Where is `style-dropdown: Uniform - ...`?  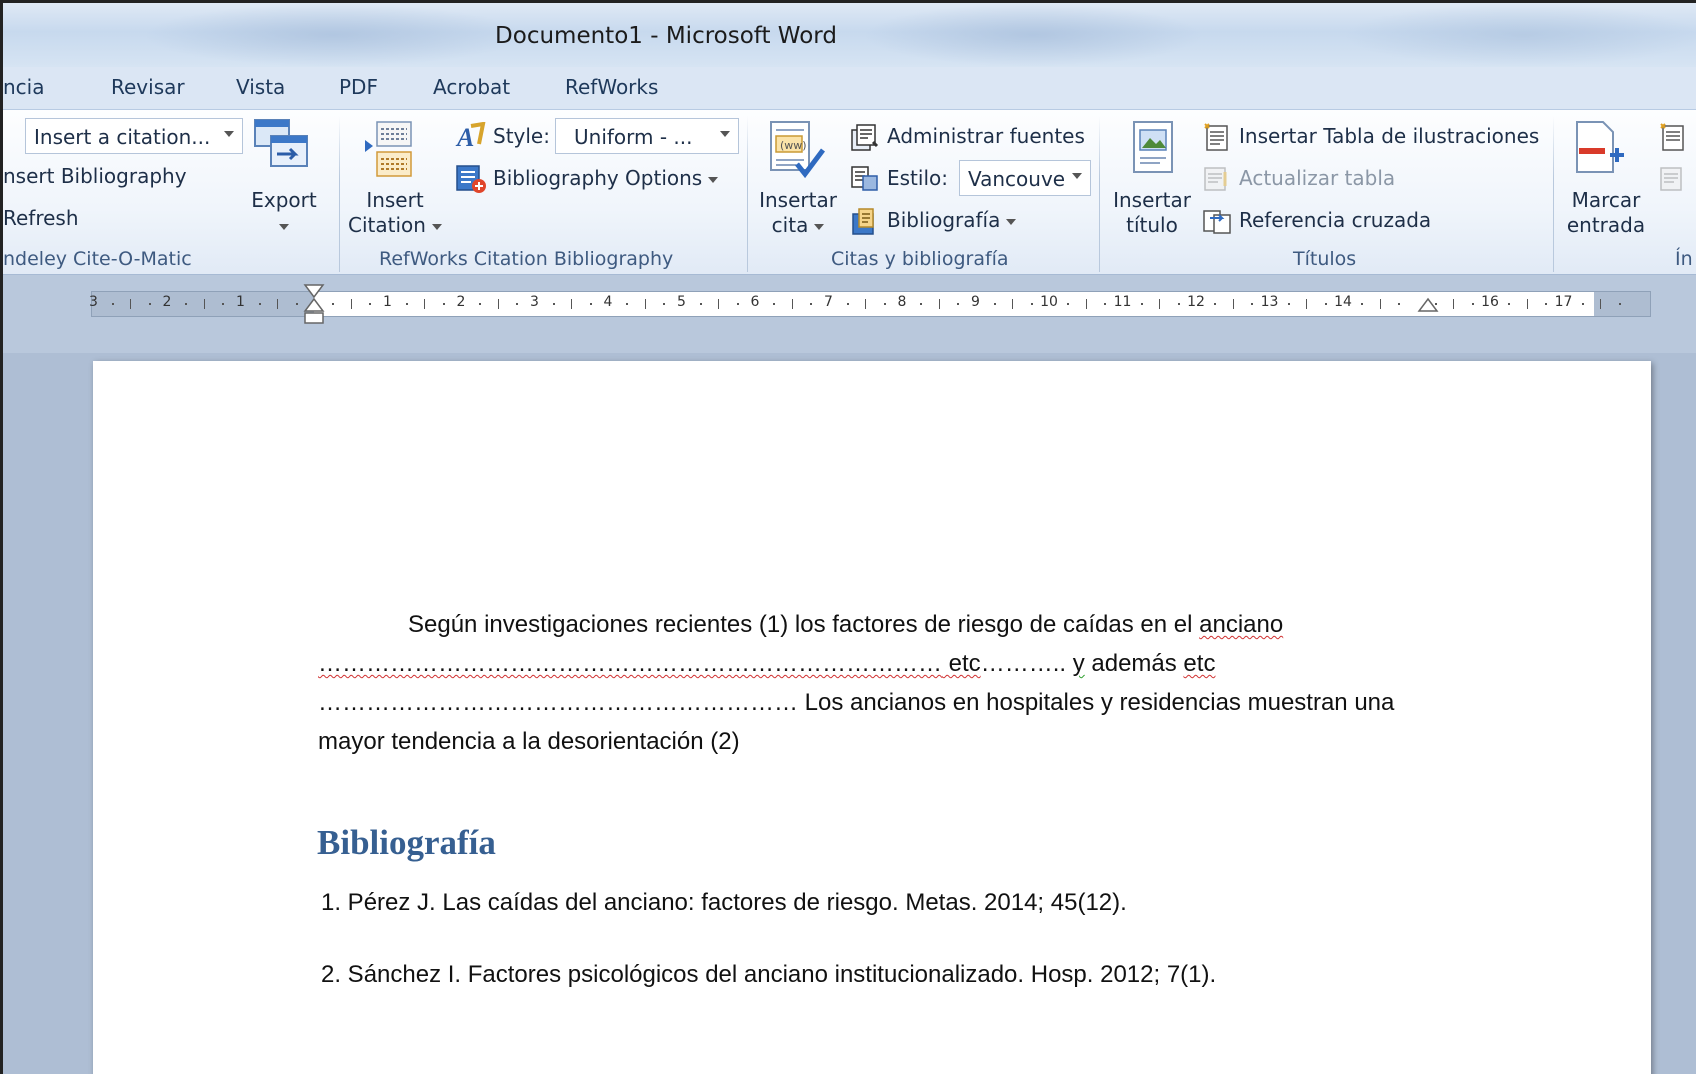
style-dropdown: Uniform - ... is located at coordinates (647, 136).